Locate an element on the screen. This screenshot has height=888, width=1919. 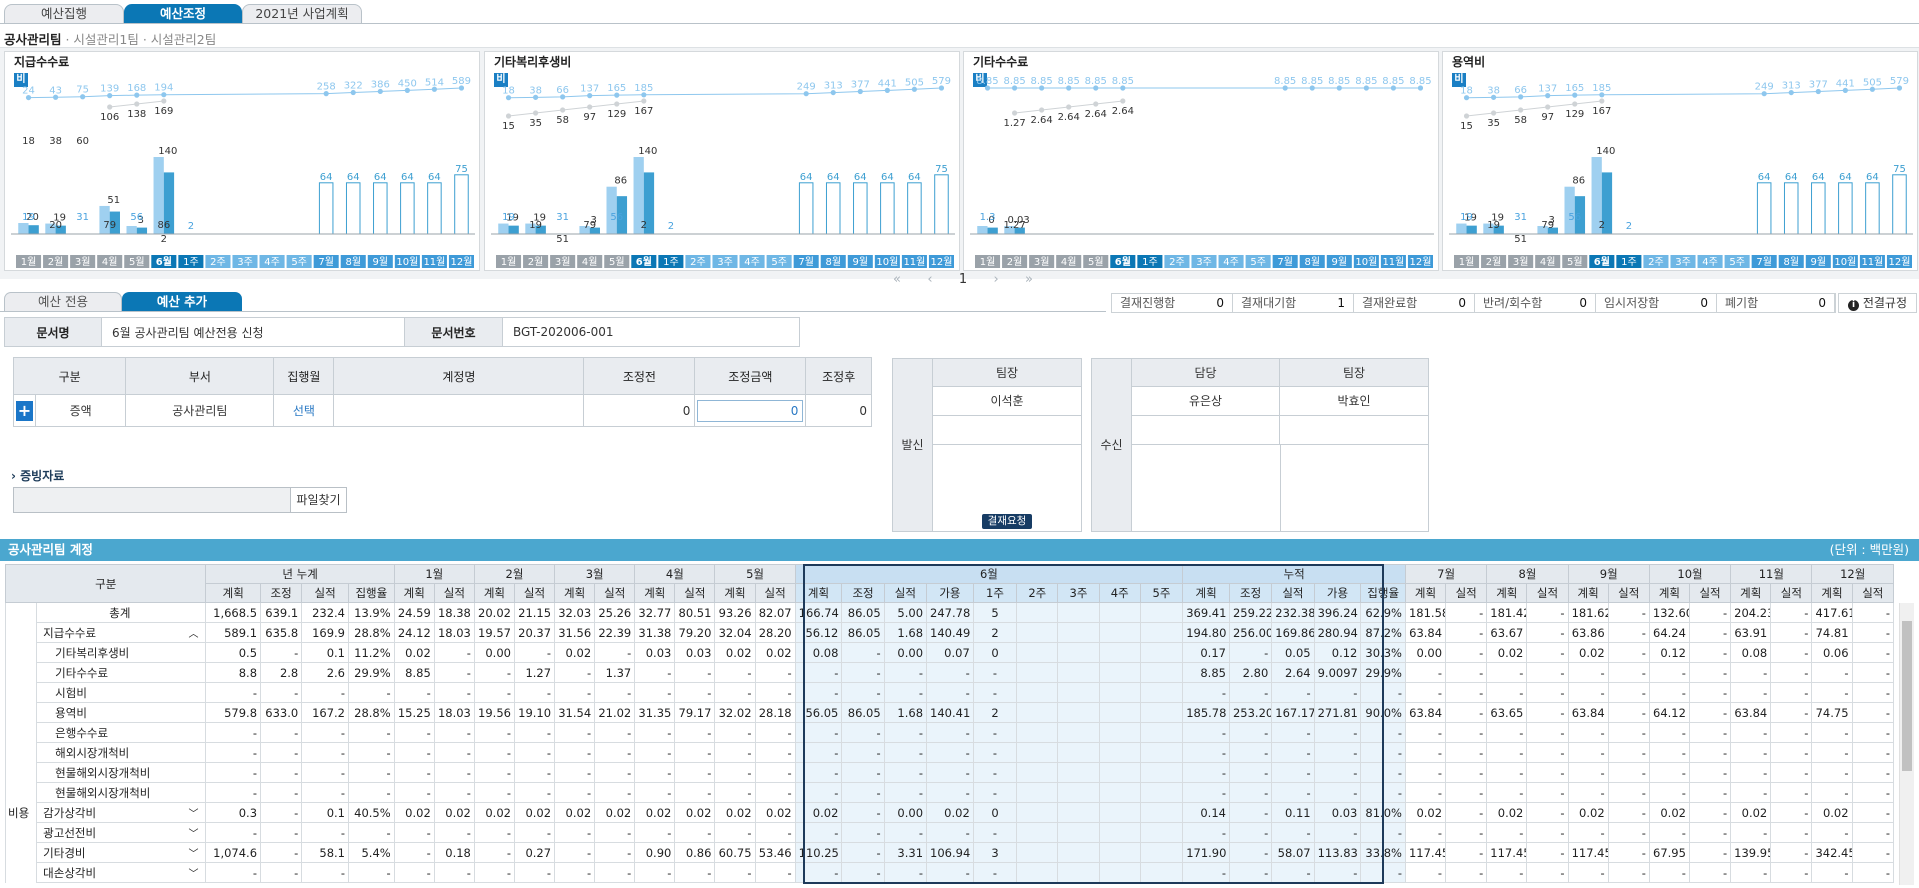
table-row: 시험비 - - - - - - - - - - - - - - - - - - - - - - - - - - - - - - - - - - - - is located at coordinates (949, 692).